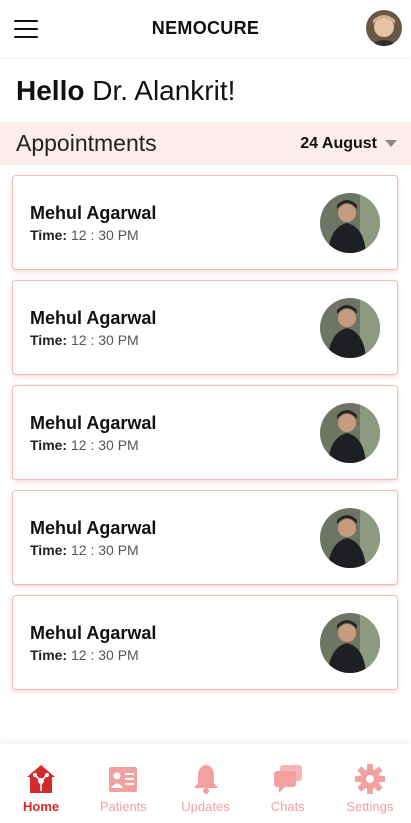 The height and width of the screenshot is (823, 411). I want to click on patients-icon, so click(123, 779).